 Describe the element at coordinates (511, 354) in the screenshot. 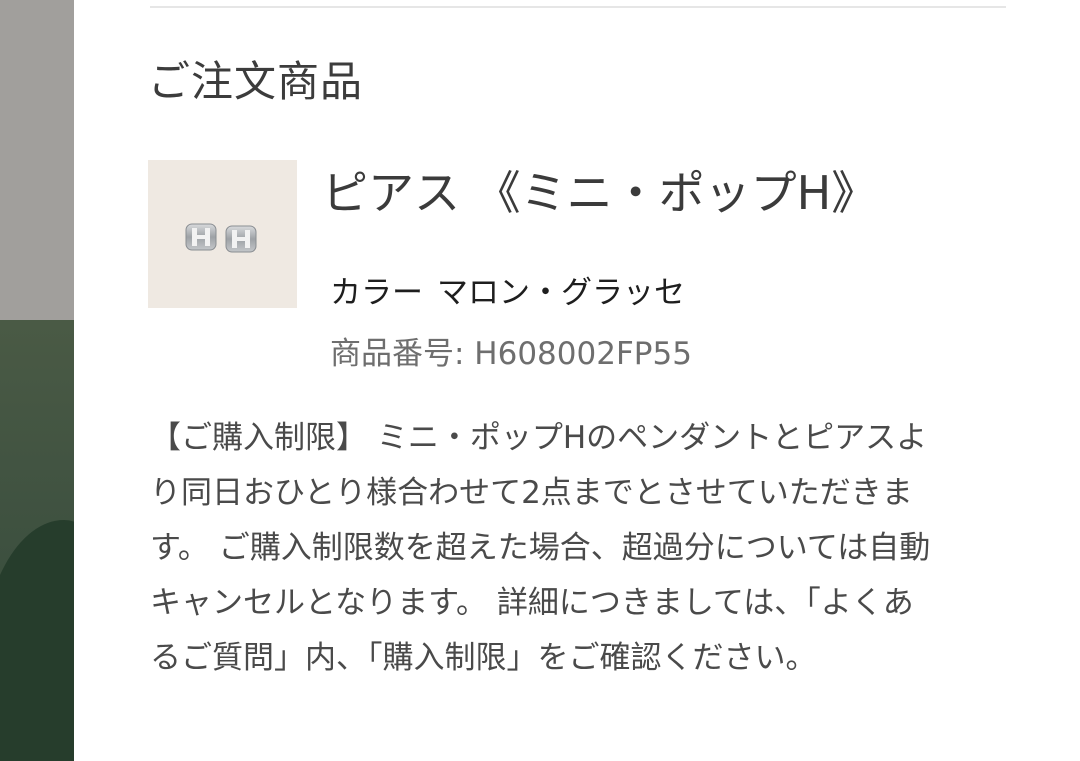

I see `product-sku: 商品番号: H608002FP55` at that location.